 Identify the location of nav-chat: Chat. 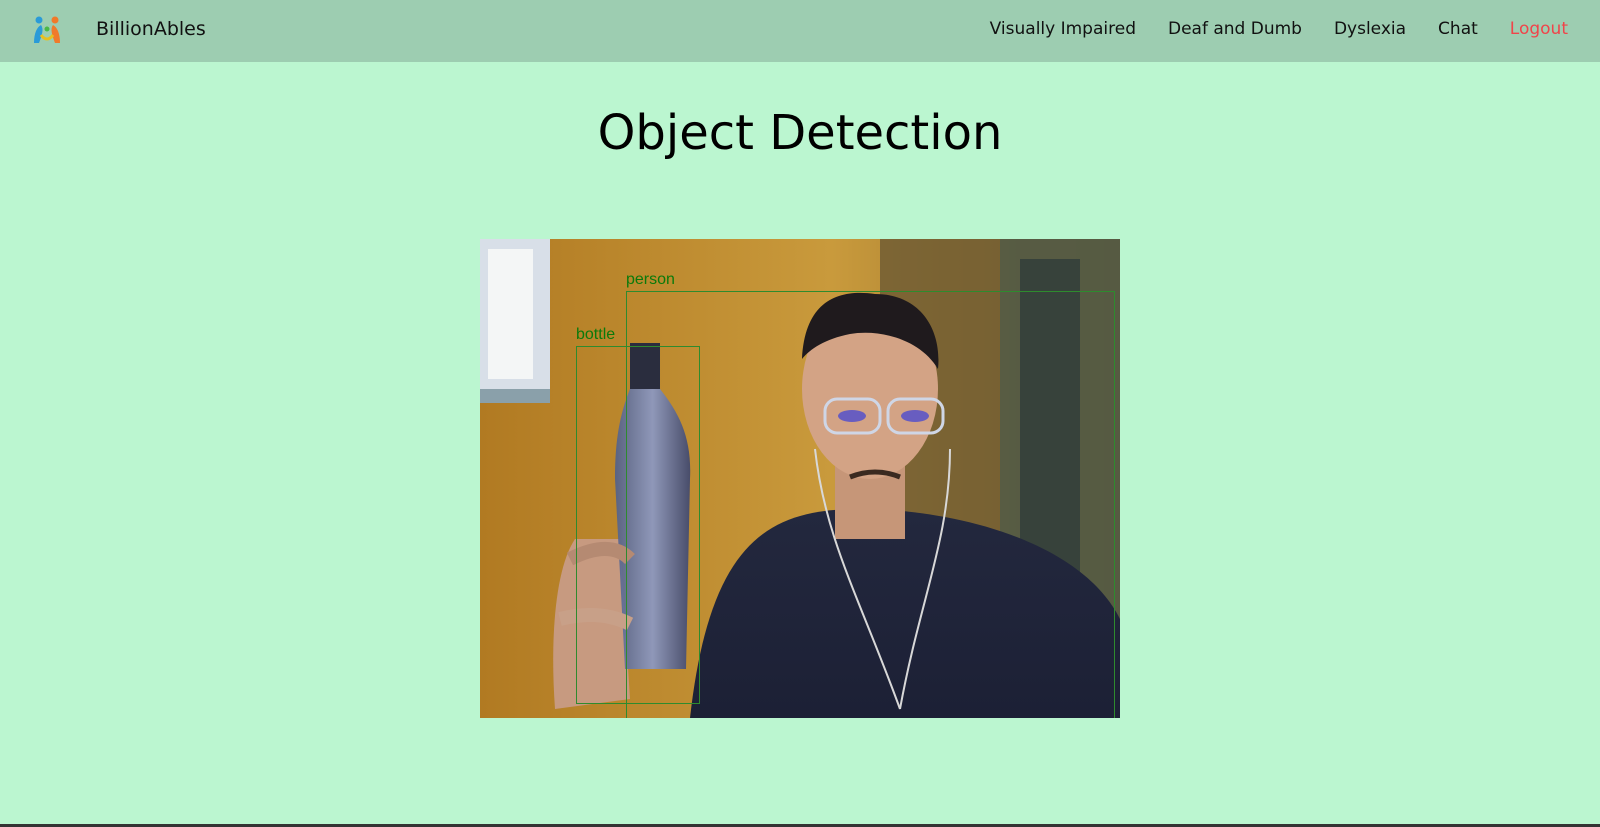
(1458, 29).